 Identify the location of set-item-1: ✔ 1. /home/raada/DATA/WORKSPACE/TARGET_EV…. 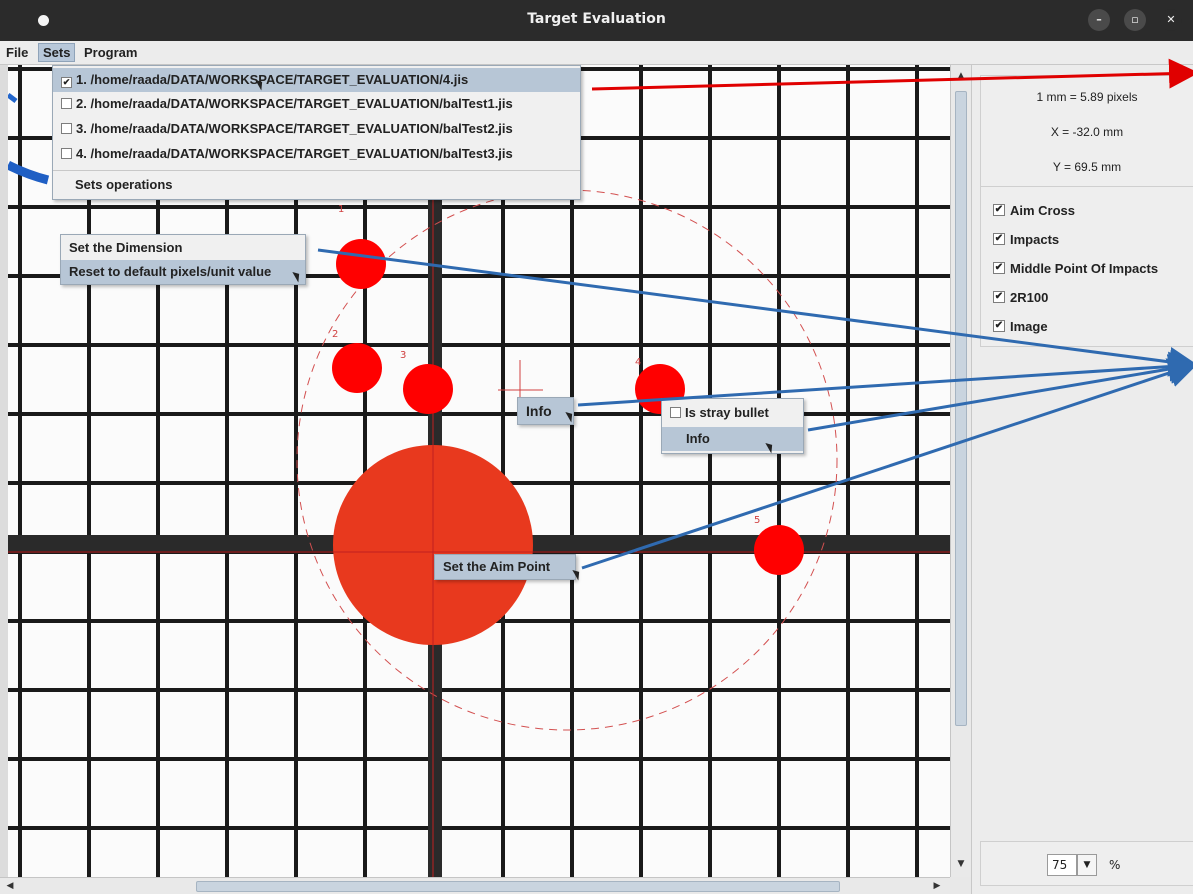
(316, 80).